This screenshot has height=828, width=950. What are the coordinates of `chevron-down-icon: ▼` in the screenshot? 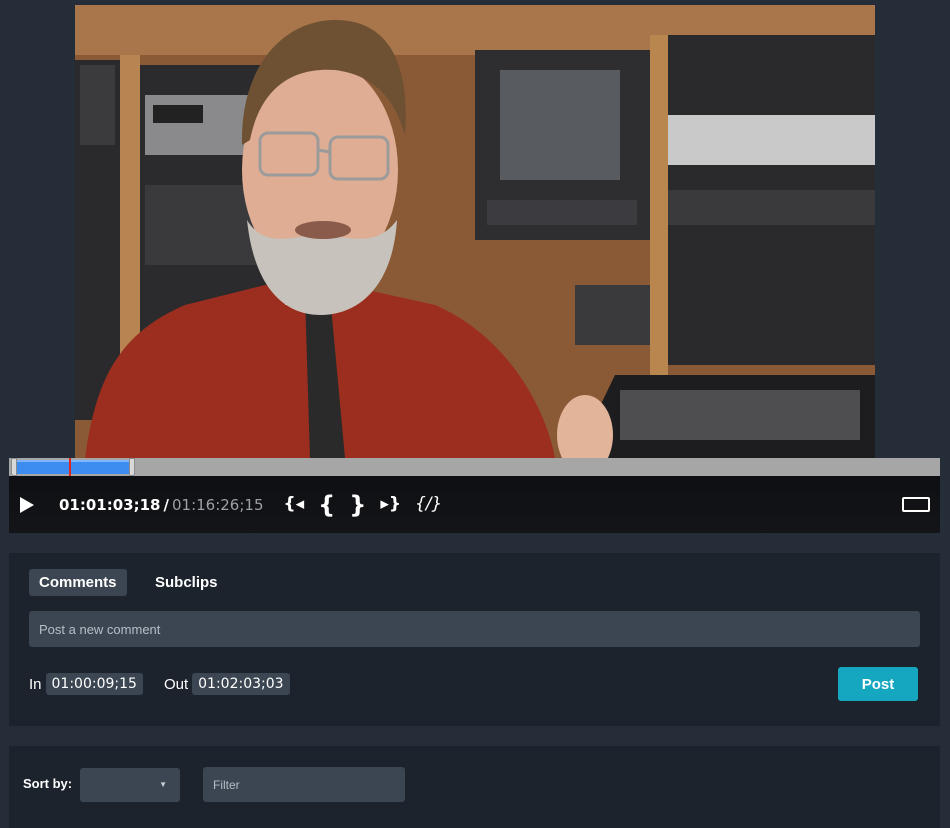 It's located at (163, 784).